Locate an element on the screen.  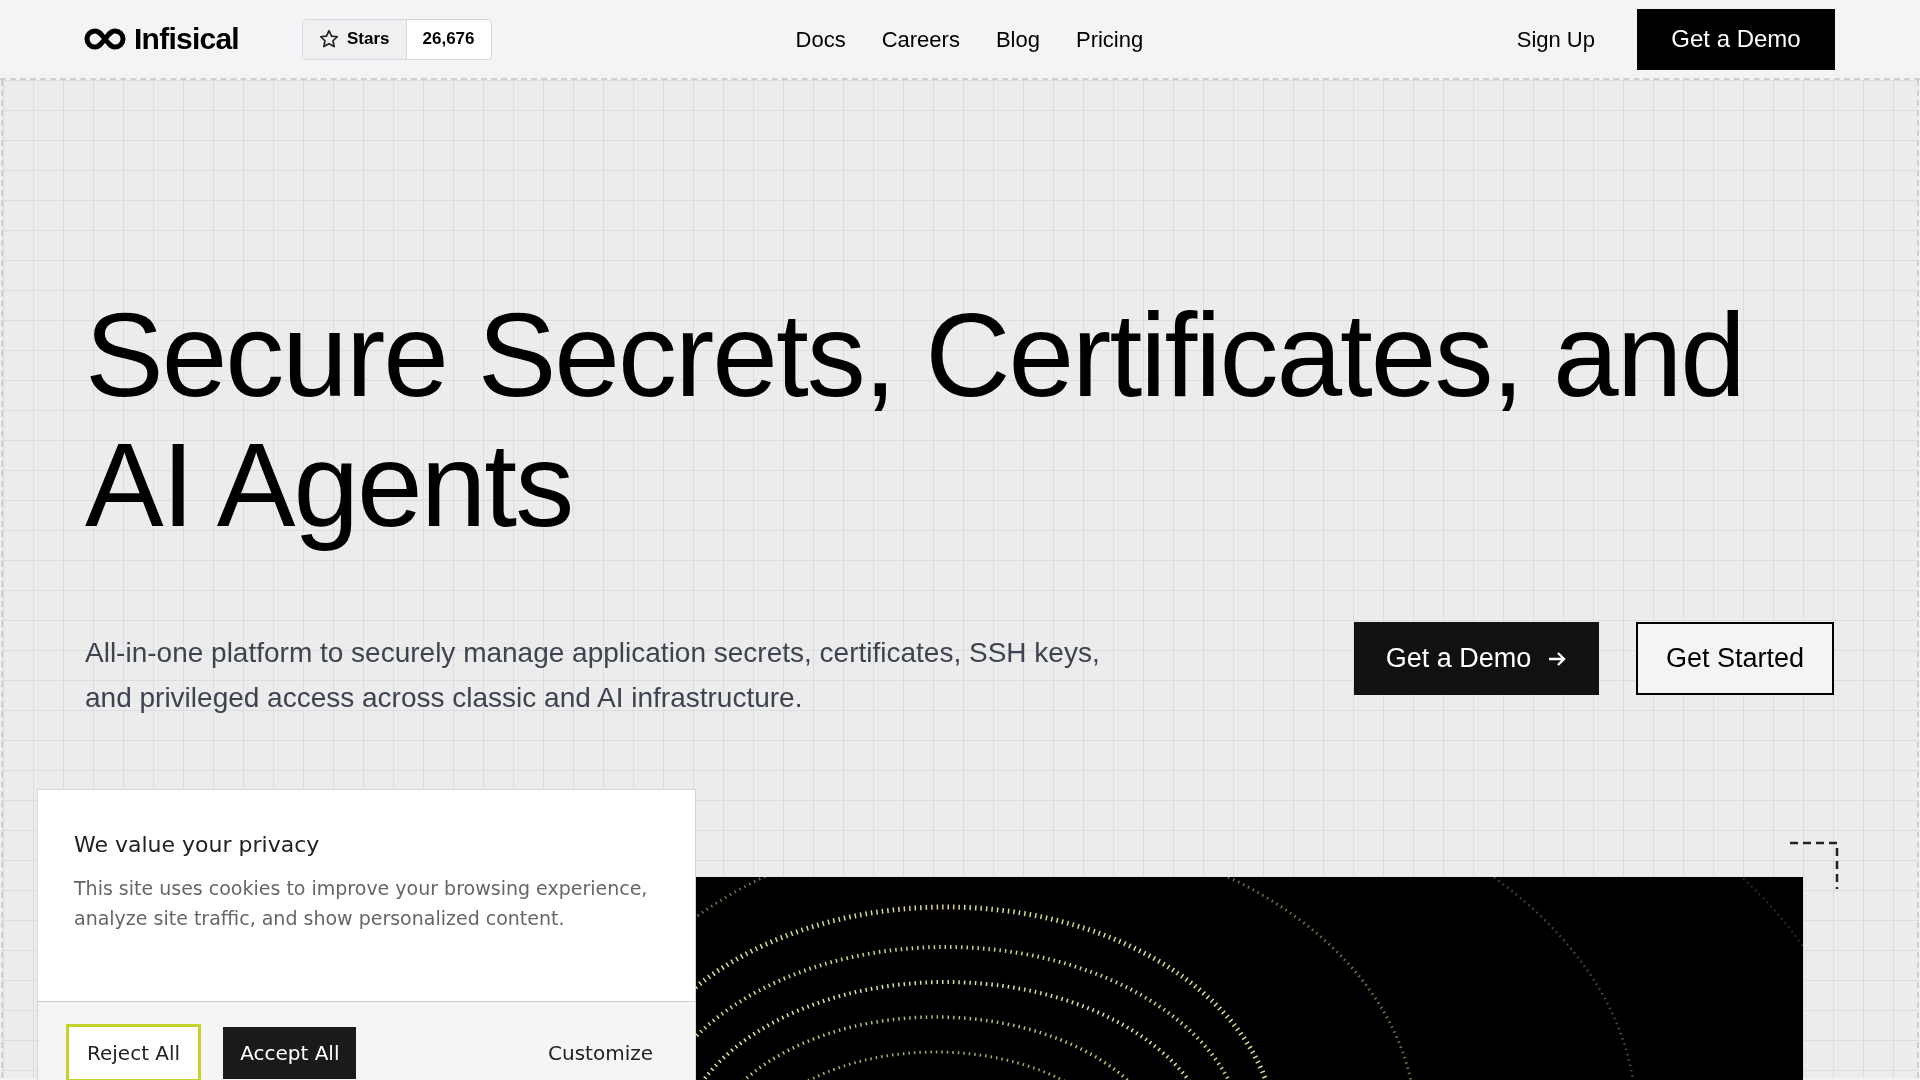
star-icon is located at coordinates (329, 39).